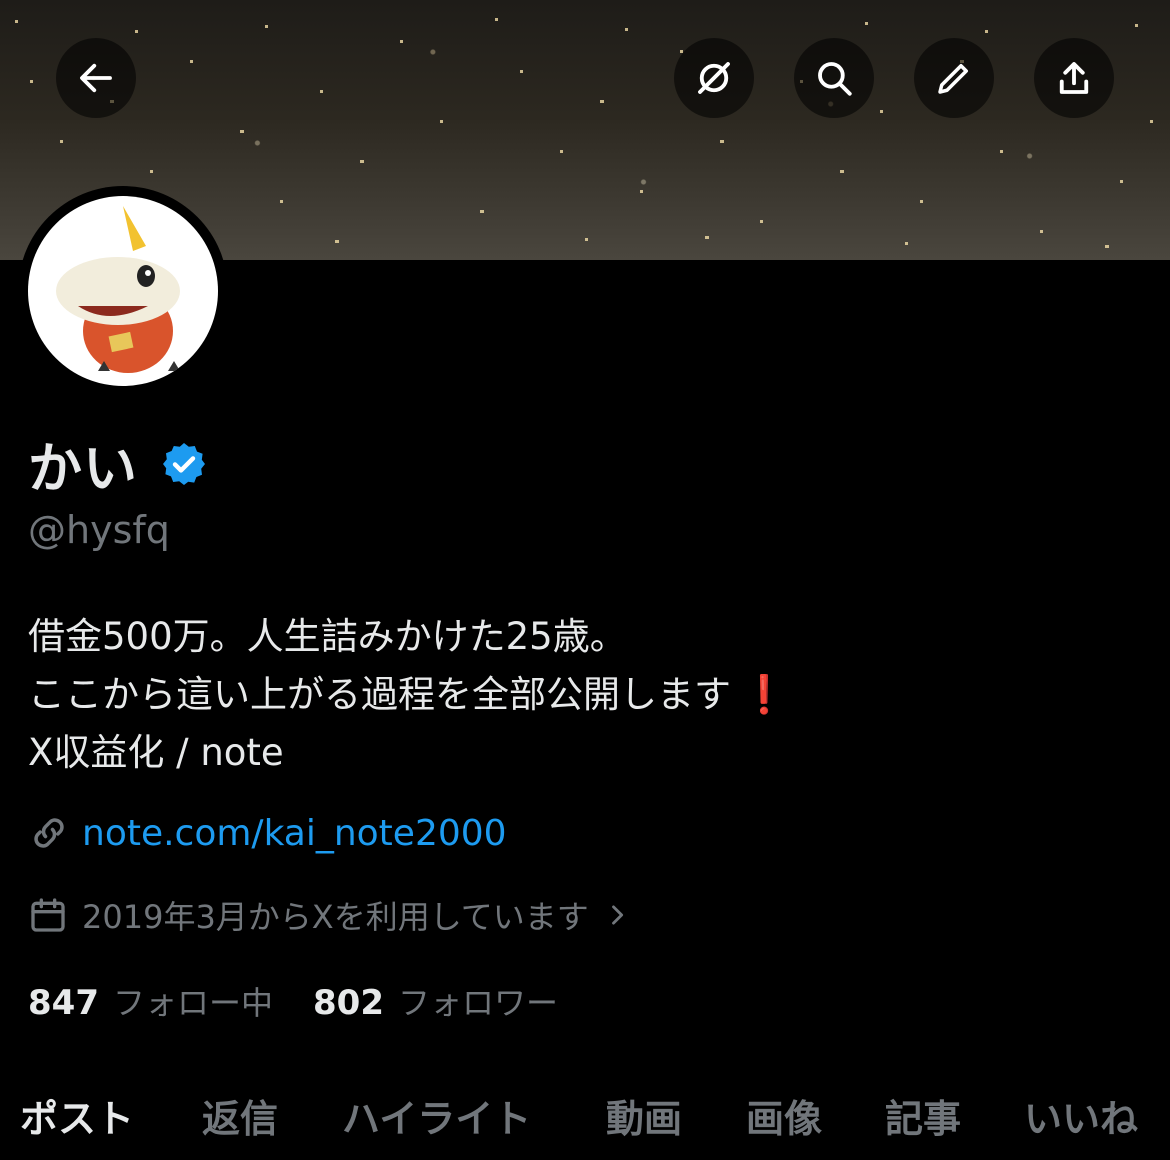 This screenshot has height=1160, width=1170. Describe the element at coordinates (764, 694) in the screenshot. I see `exclamation-emoji: ❗` at that location.